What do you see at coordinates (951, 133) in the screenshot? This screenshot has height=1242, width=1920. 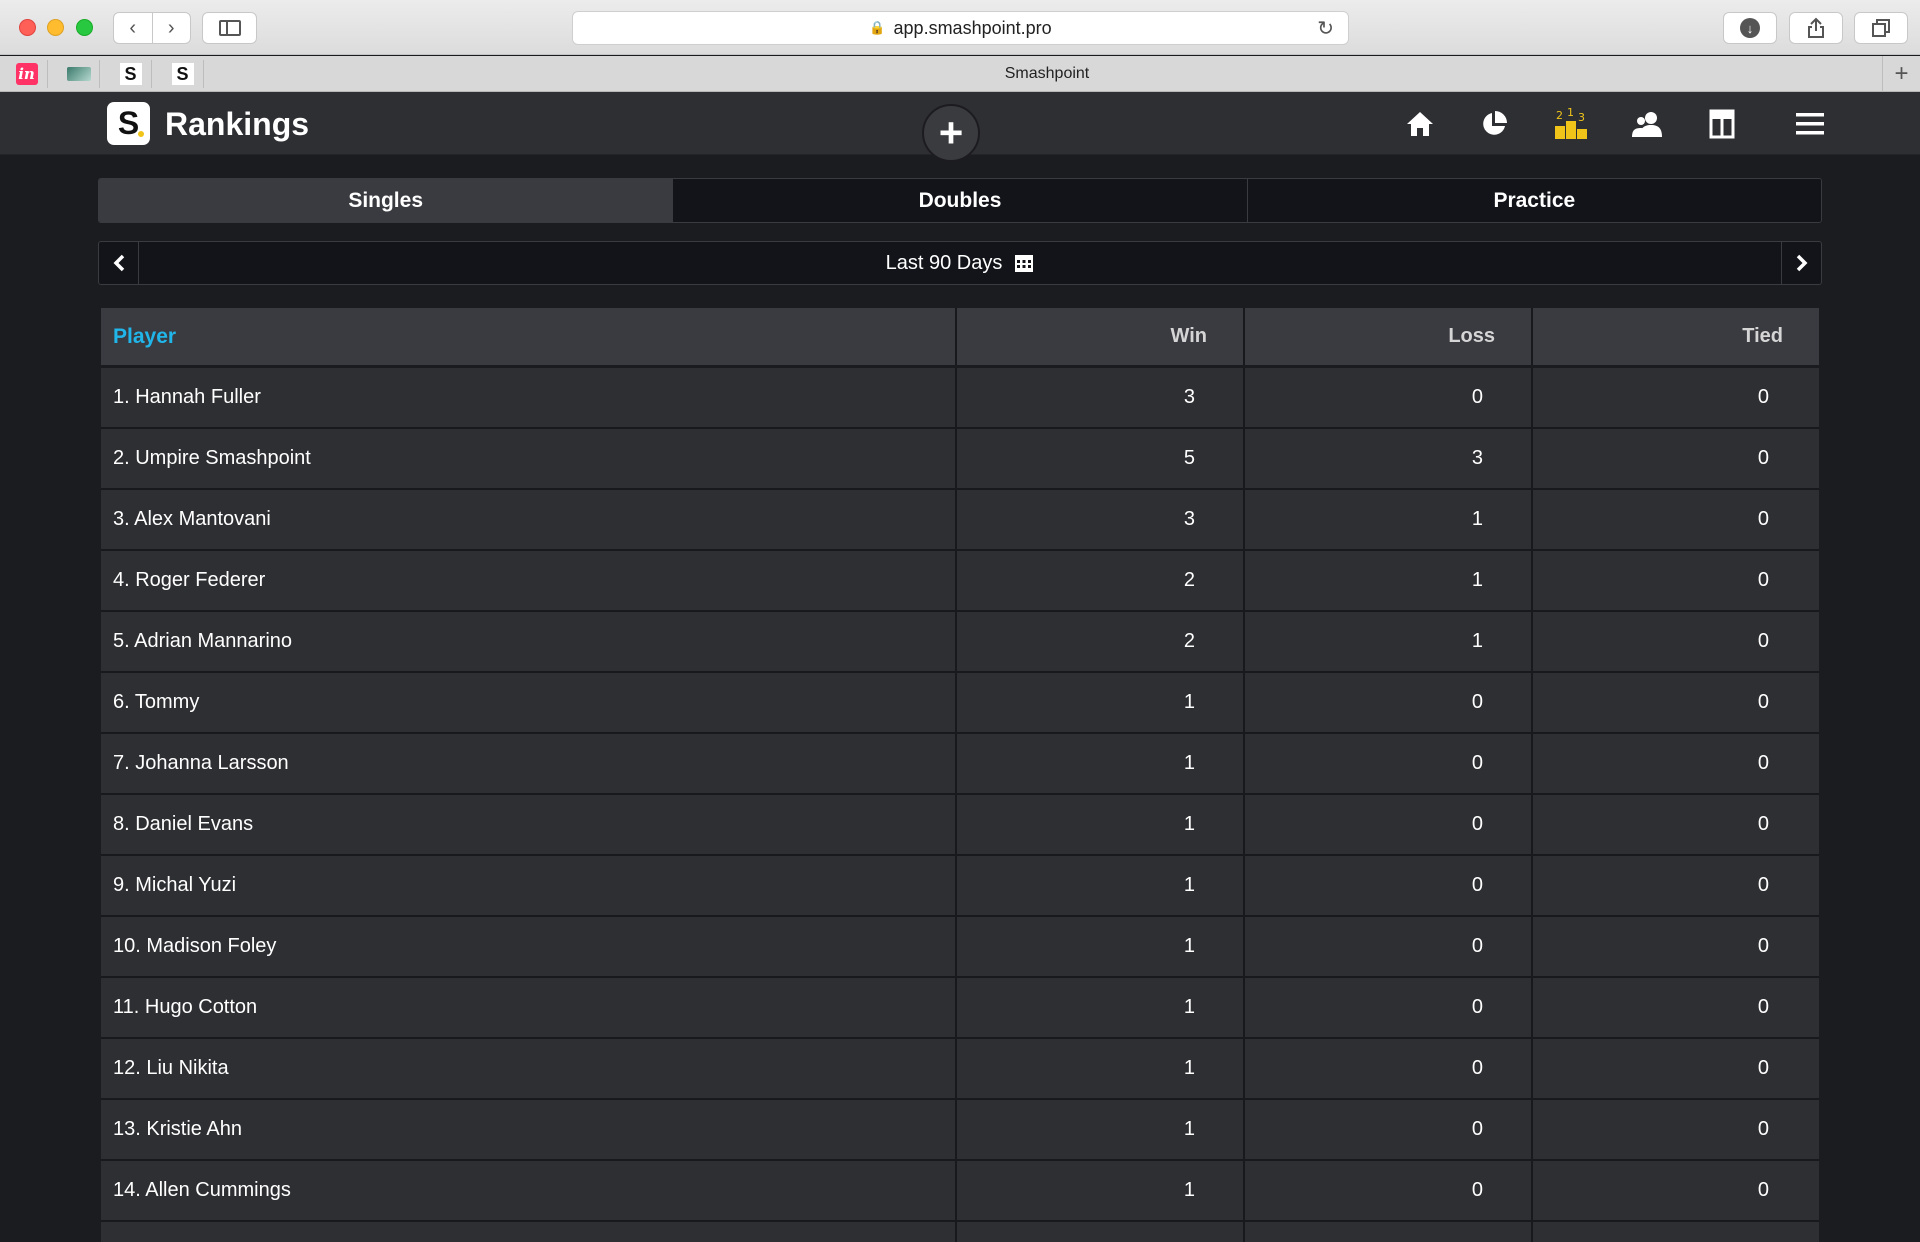 I see `add-match-button: +` at bounding box center [951, 133].